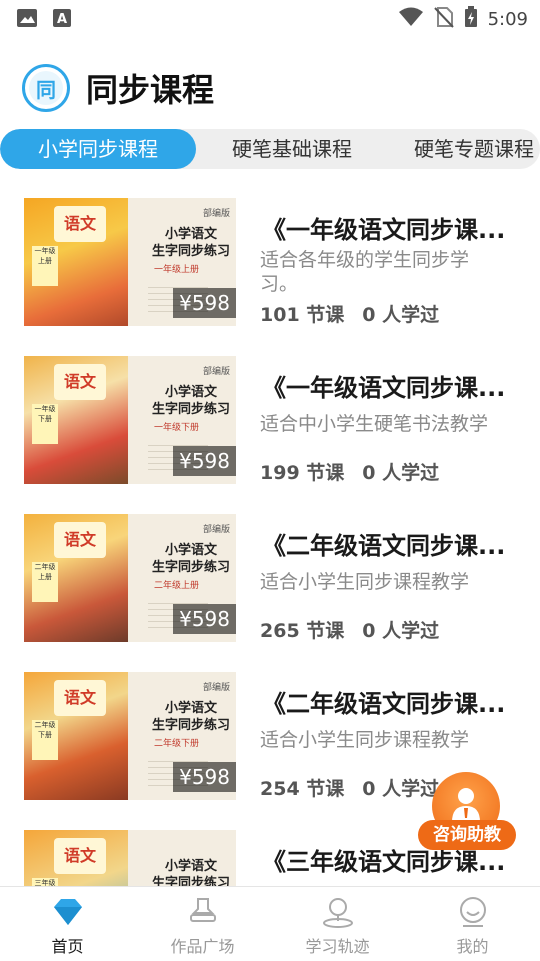 The width and height of the screenshot is (540, 961). Describe the element at coordinates (177, 744) in the screenshot. I see `cover-grade: 二年级下册` at that location.